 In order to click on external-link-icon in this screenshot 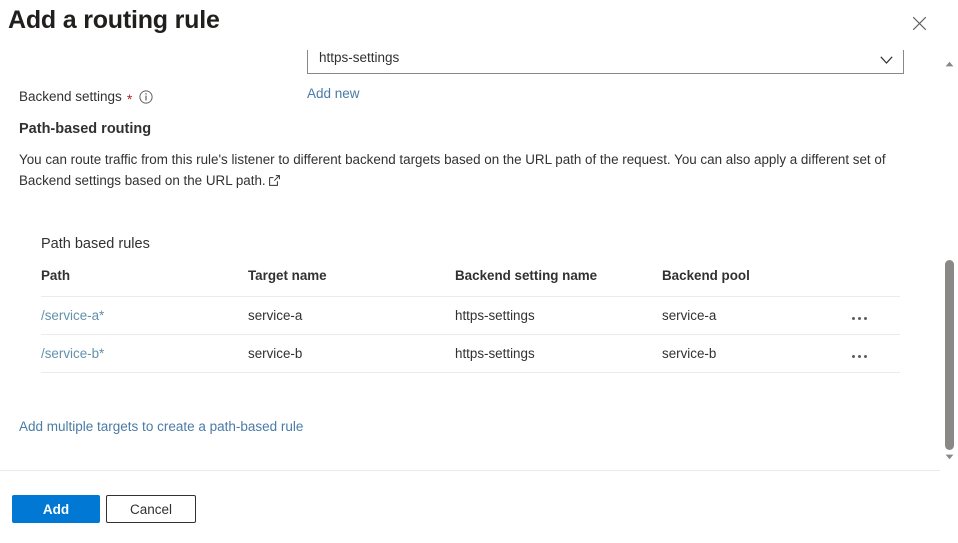, I will do `click(274, 181)`.